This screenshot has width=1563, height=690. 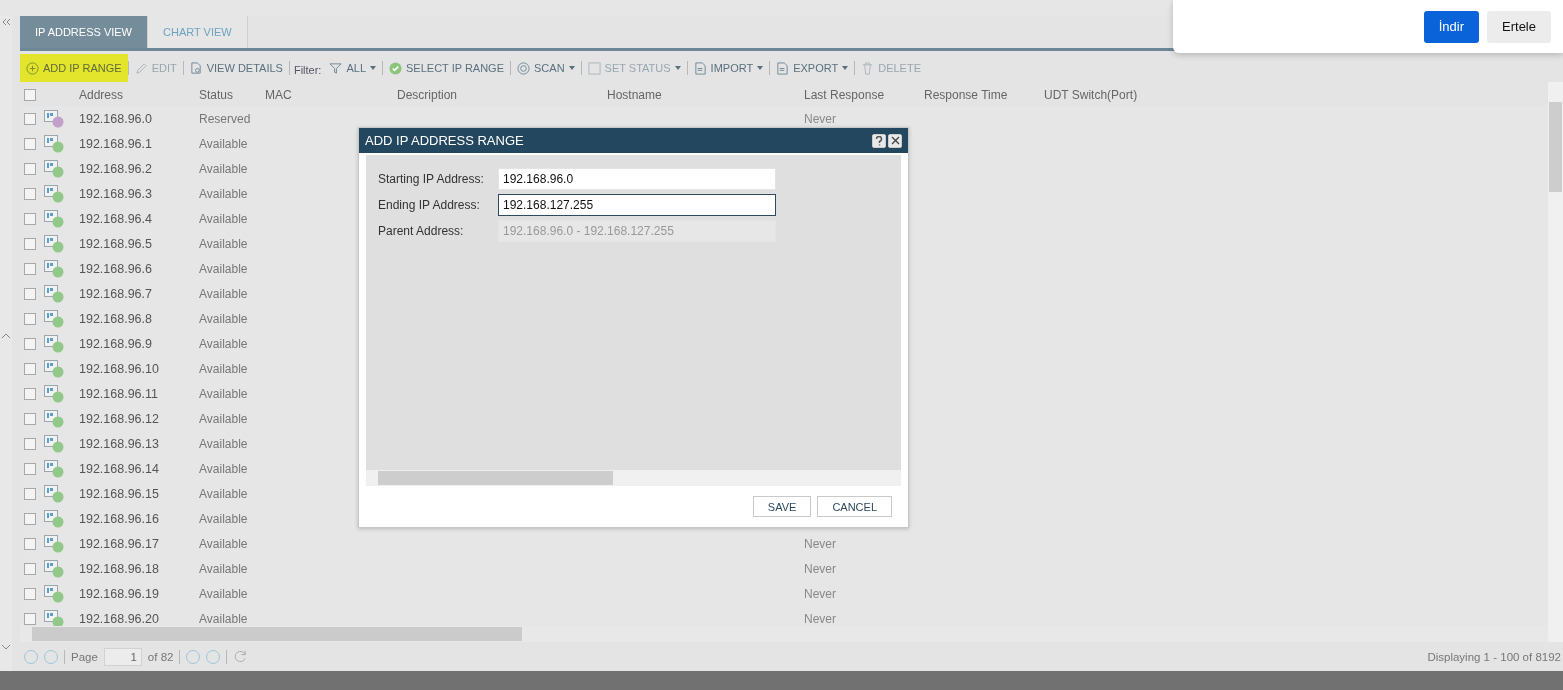 What do you see at coordinates (502, 95) in the screenshot?
I see `column-header: Description` at bounding box center [502, 95].